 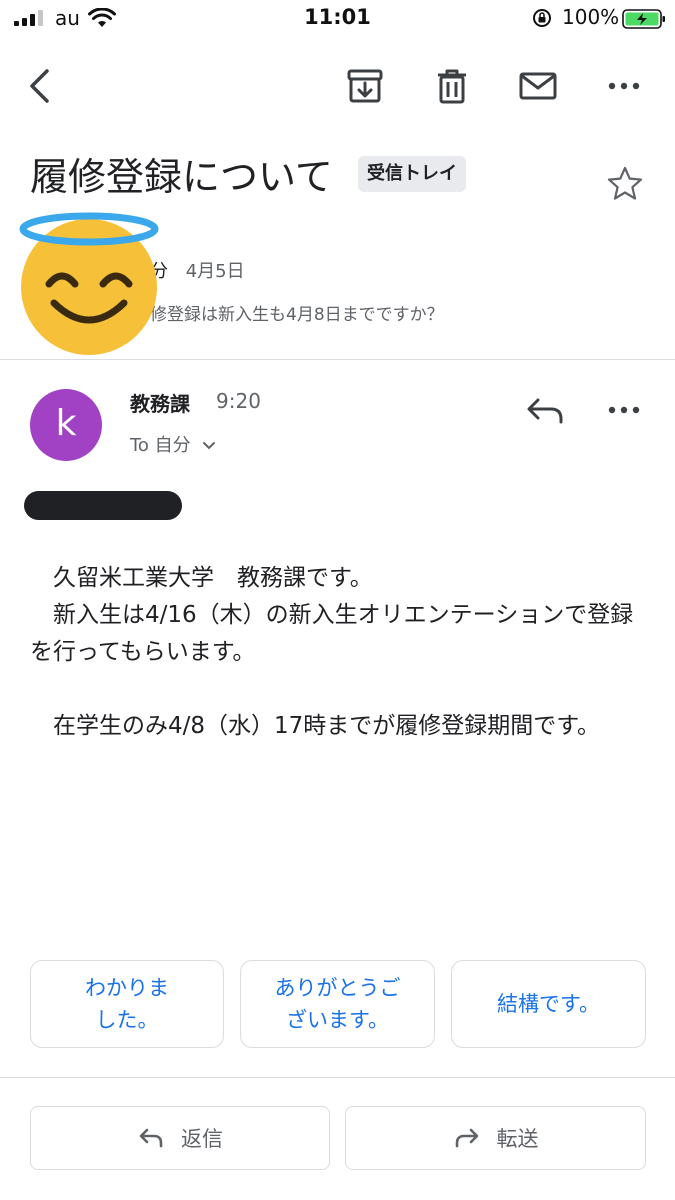 What do you see at coordinates (209, 446) in the screenshot?
I see `chevron-down-icon` at bounding box center [209, 446].